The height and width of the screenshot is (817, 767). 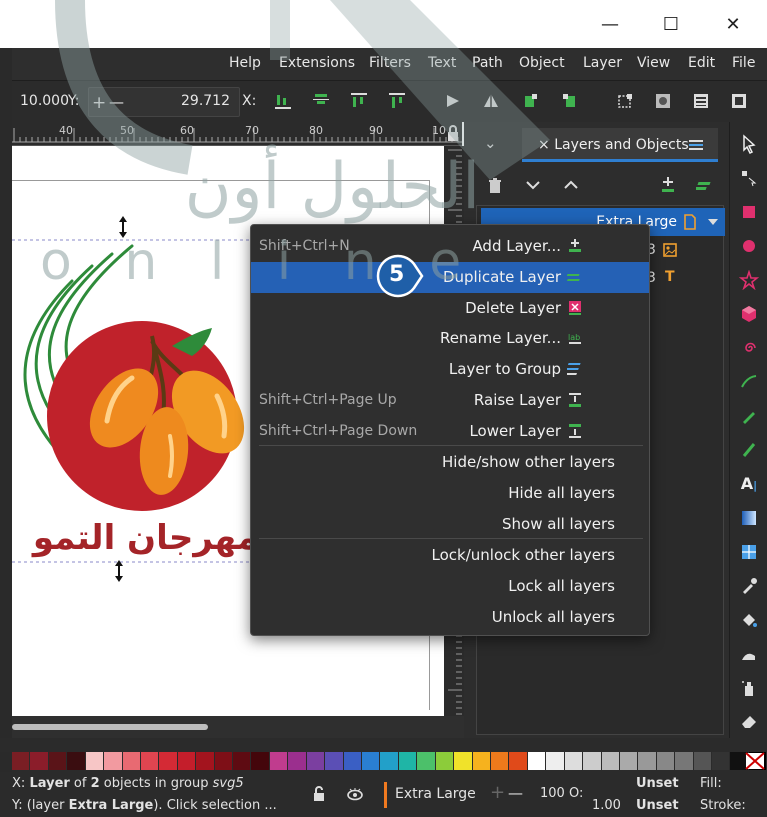 I want to click on menu-item-raise-layer: Shift+Ctrl+Page Up Raise Layer, so click(x=450, y=400).